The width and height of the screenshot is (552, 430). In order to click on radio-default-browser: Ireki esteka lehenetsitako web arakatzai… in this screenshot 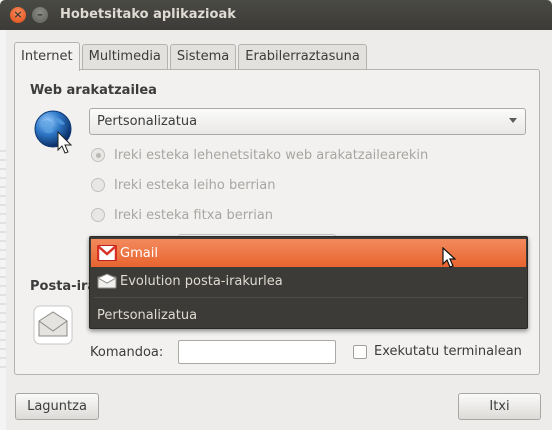, I will do `click(259, 155)`.